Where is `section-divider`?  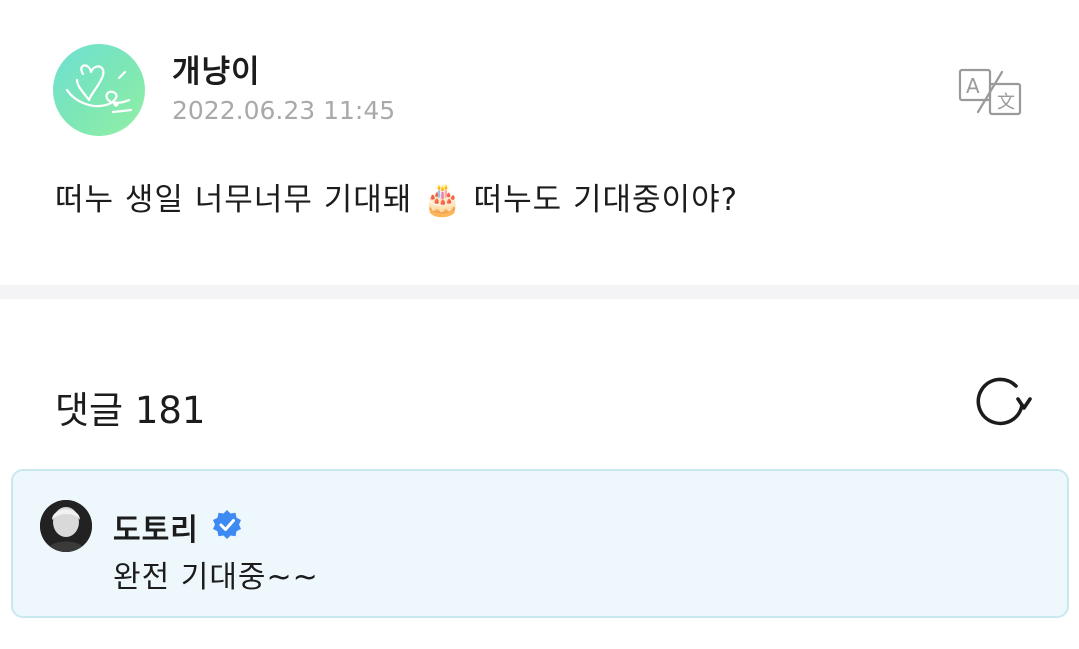 section-divider is located at coordinates (539, 292).